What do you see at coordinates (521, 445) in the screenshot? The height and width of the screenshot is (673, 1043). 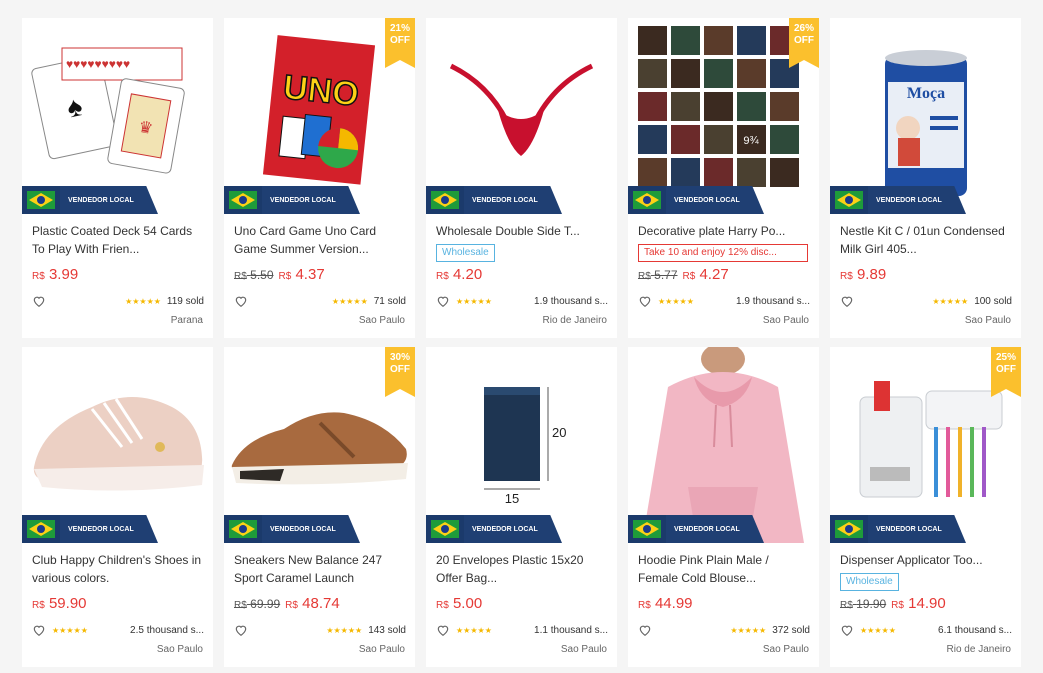 I see `product-image: 15 20 VENDEDOR LOCAL` at bounding box center [521, 445].